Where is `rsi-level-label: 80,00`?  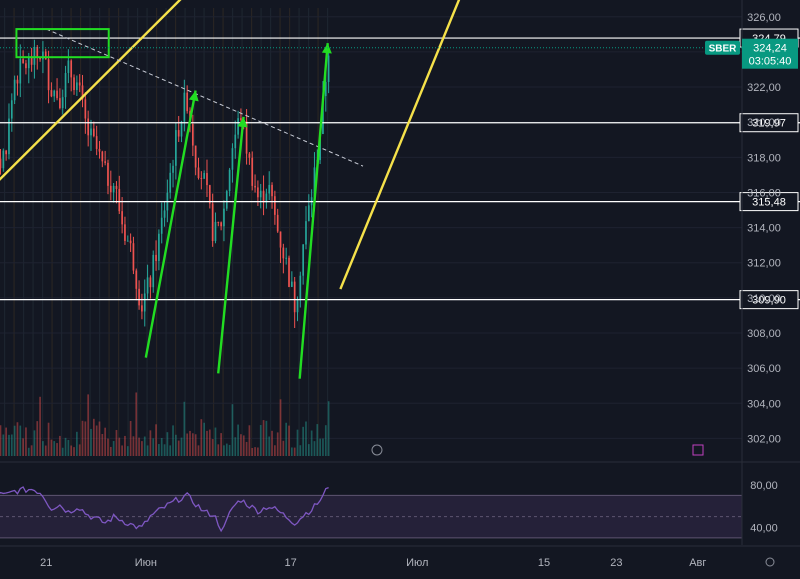 rsi-level-label: 80,00 is located at coordinates (764, 486).